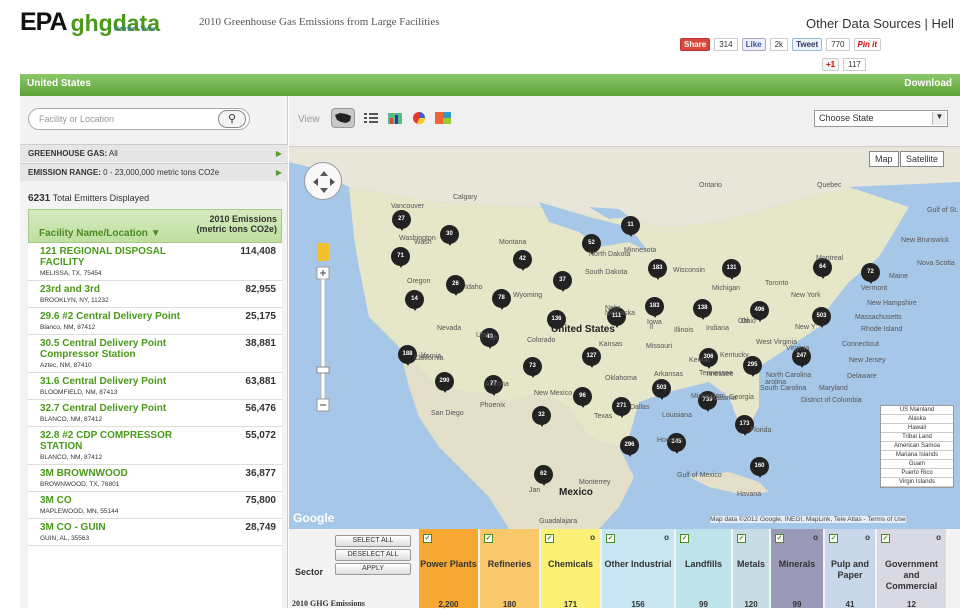 The height and width of the screenshot is (609, 960). Describe the element at coordinates (373, 569) in the screenshot. I see `apply-button: APPLY` at that location.